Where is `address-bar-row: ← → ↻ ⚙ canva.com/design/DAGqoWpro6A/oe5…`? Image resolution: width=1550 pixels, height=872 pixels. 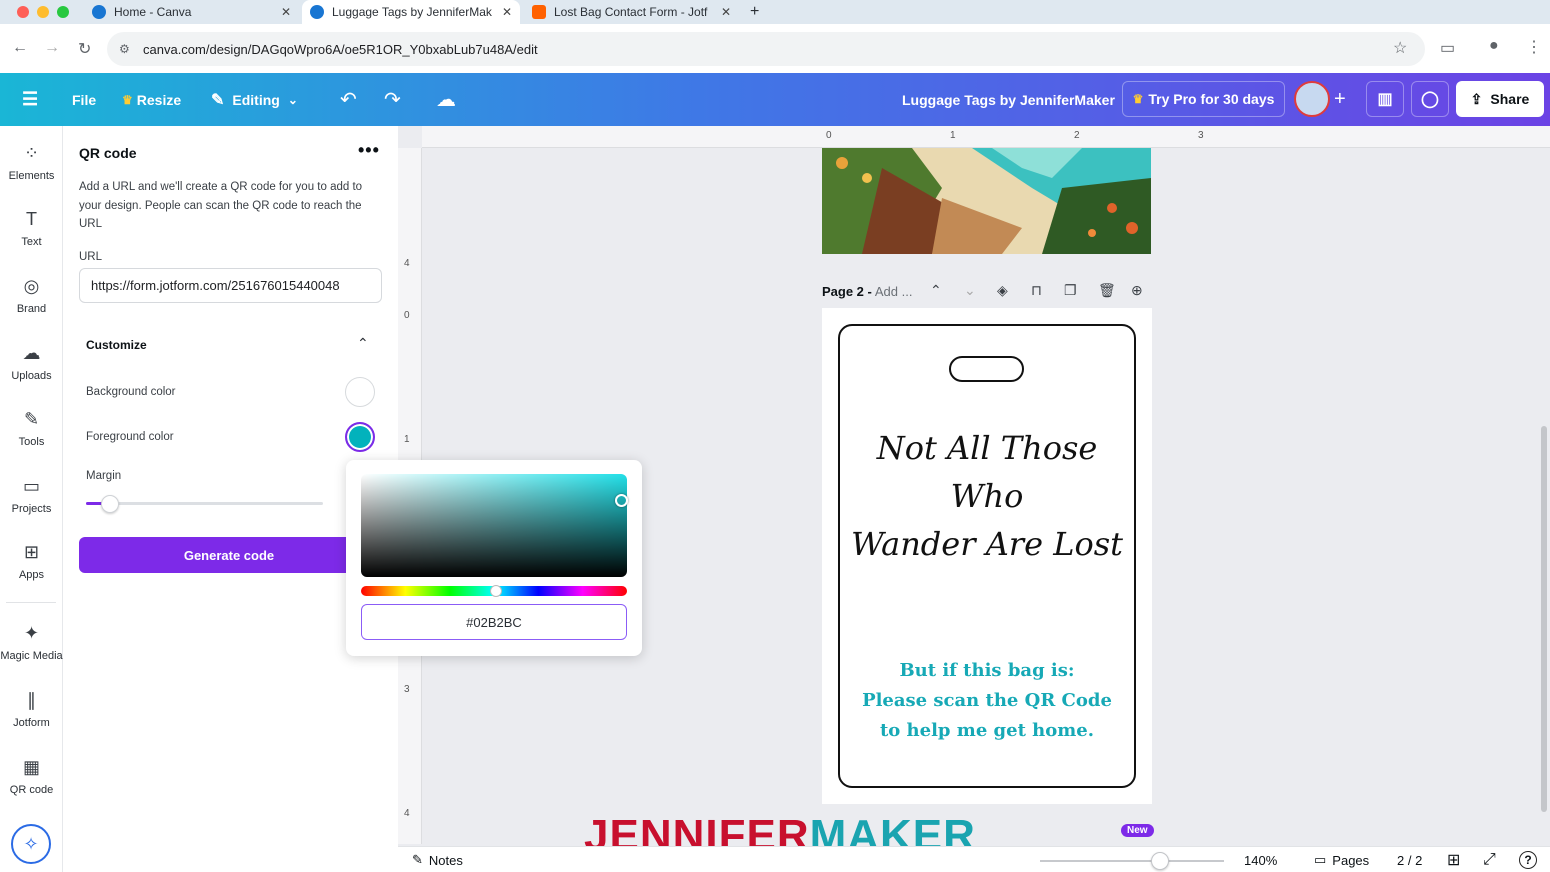 address-bar-row: ← → ↻ ⚙ canva.com/design/DAGqoWpro6A/oe5… is located at coordinates (775, 48).